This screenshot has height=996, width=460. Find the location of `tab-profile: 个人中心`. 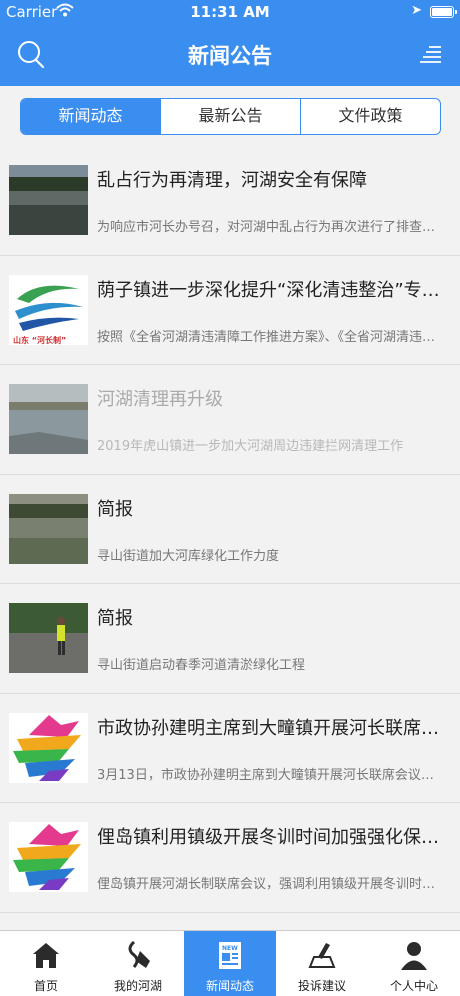

tab-profile: 个人中心 is located at coordinates (414, 963).